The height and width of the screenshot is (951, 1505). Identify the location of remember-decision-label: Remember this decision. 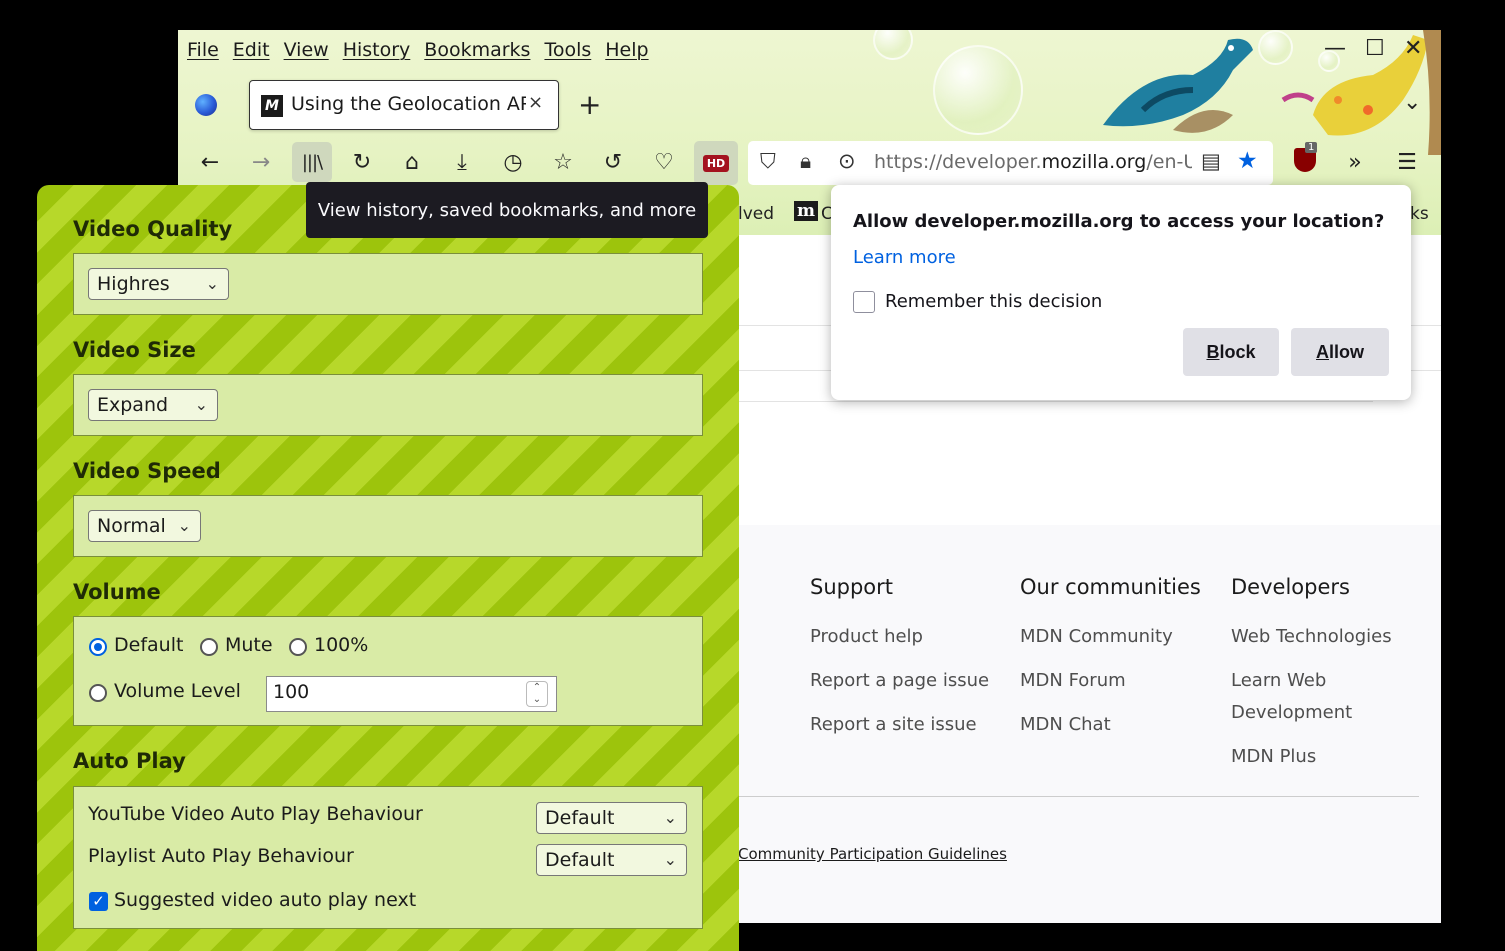
(993, 301).